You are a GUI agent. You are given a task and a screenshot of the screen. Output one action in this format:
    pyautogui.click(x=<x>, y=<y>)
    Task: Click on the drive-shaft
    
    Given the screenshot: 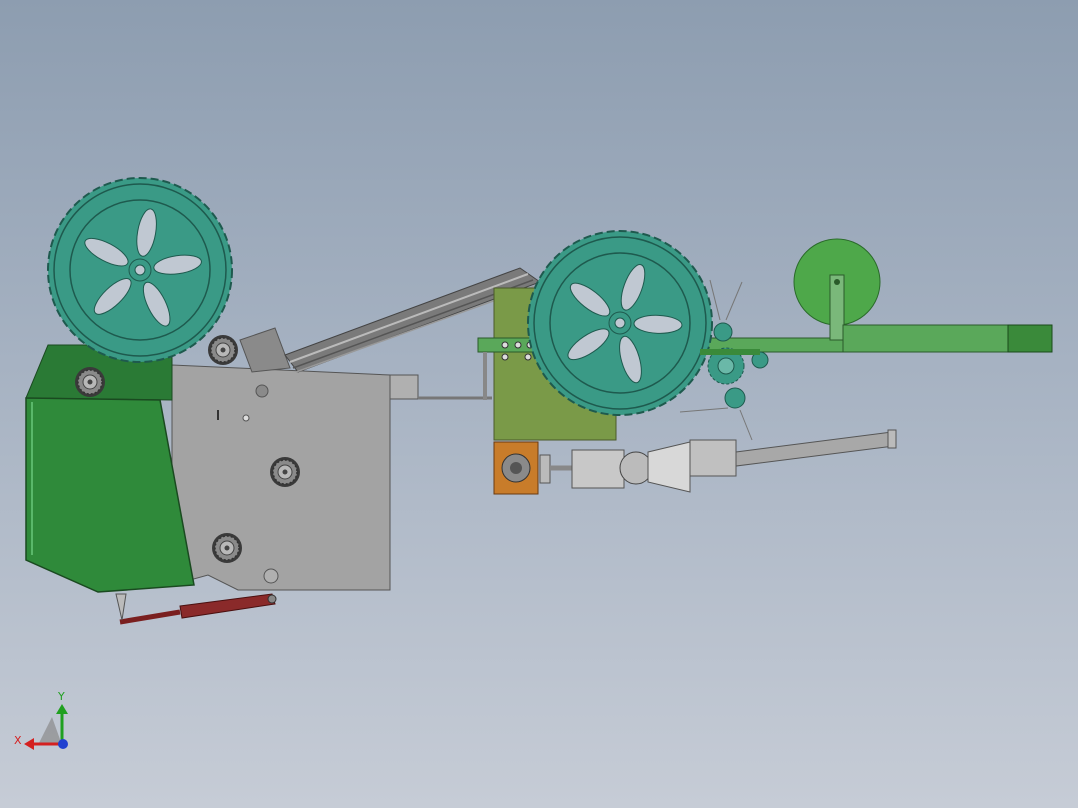 What is the action you would take?
    pyautogui.click(x=734, y=461)
    